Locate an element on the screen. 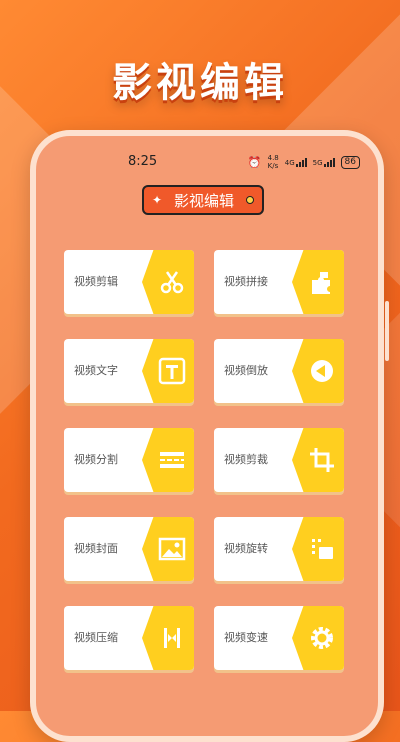 Image resolution: width=400 pixels, height=742 pixels. split-icon is located at coordinates (172, 460).